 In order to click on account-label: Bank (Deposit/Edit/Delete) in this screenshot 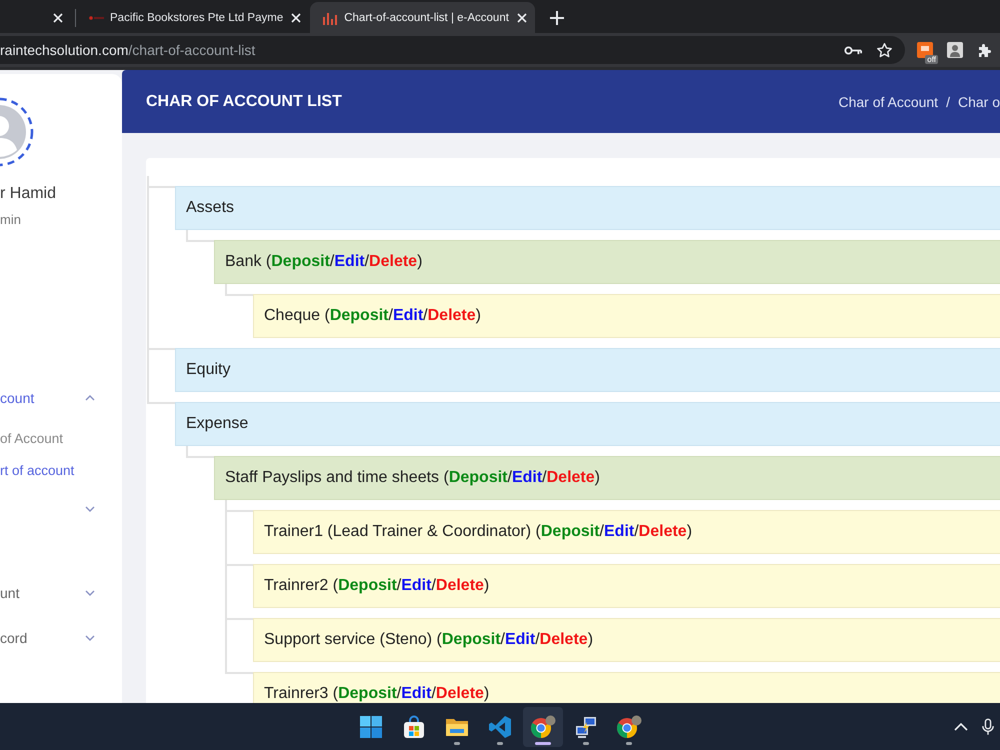, I will do `click(323, 262)`.